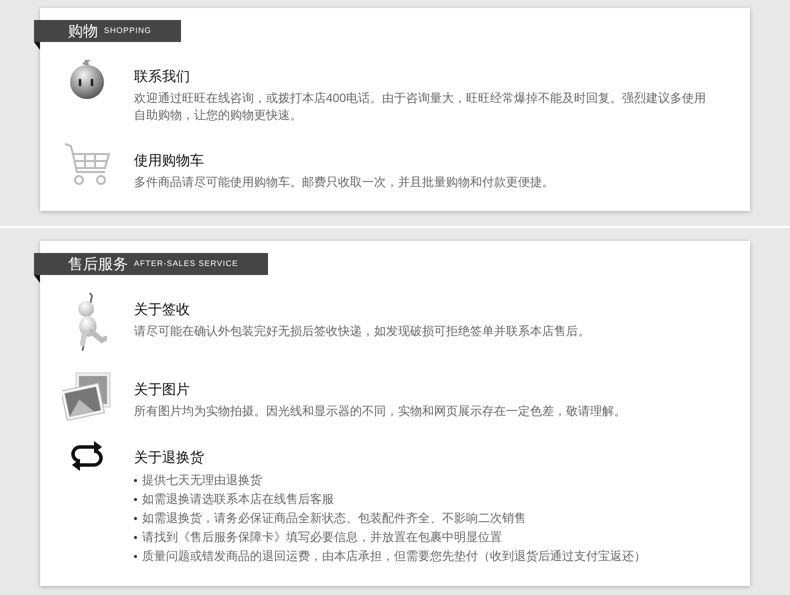 Image resolution: width=790 pixels, height=595 pixels. I want to click on bullet-text: 提供七天无理由退换货, so click(202, 480).